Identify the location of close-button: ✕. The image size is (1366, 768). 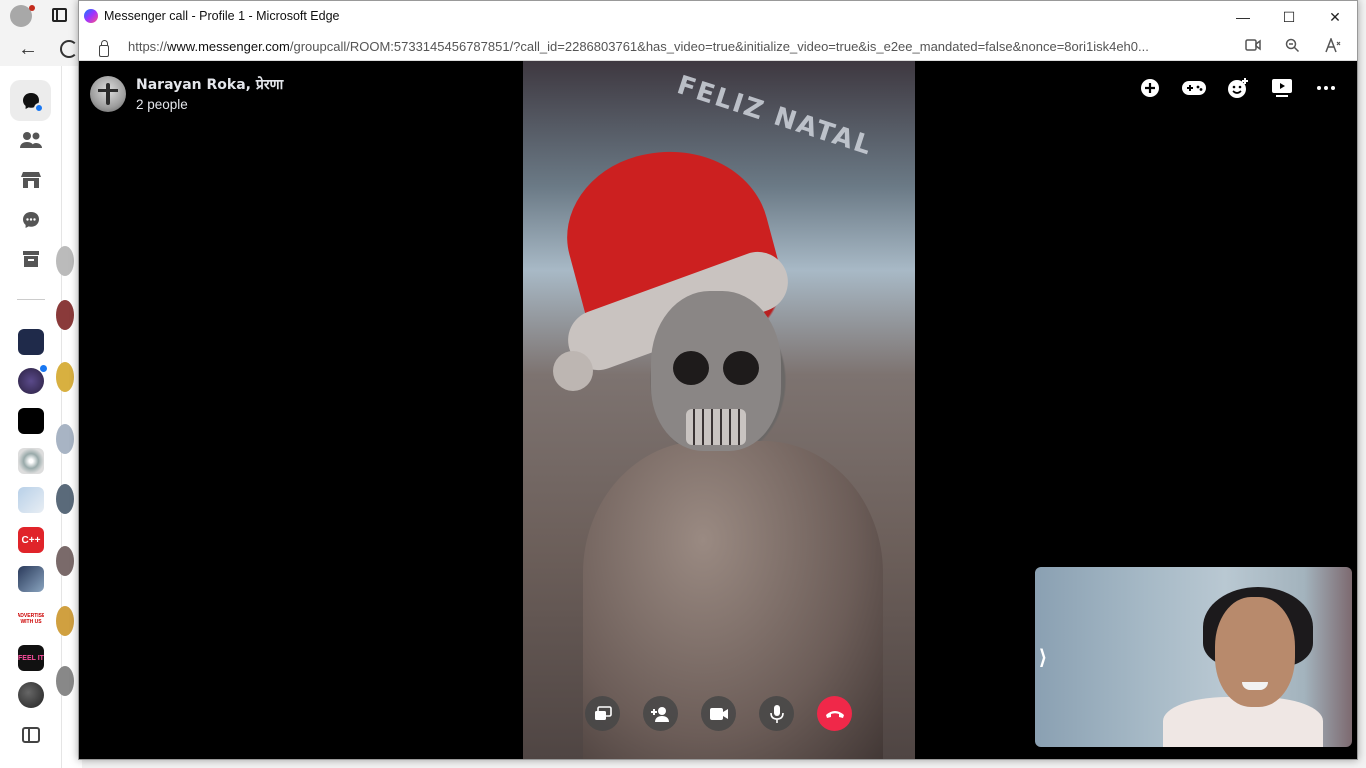
(1335, 17).